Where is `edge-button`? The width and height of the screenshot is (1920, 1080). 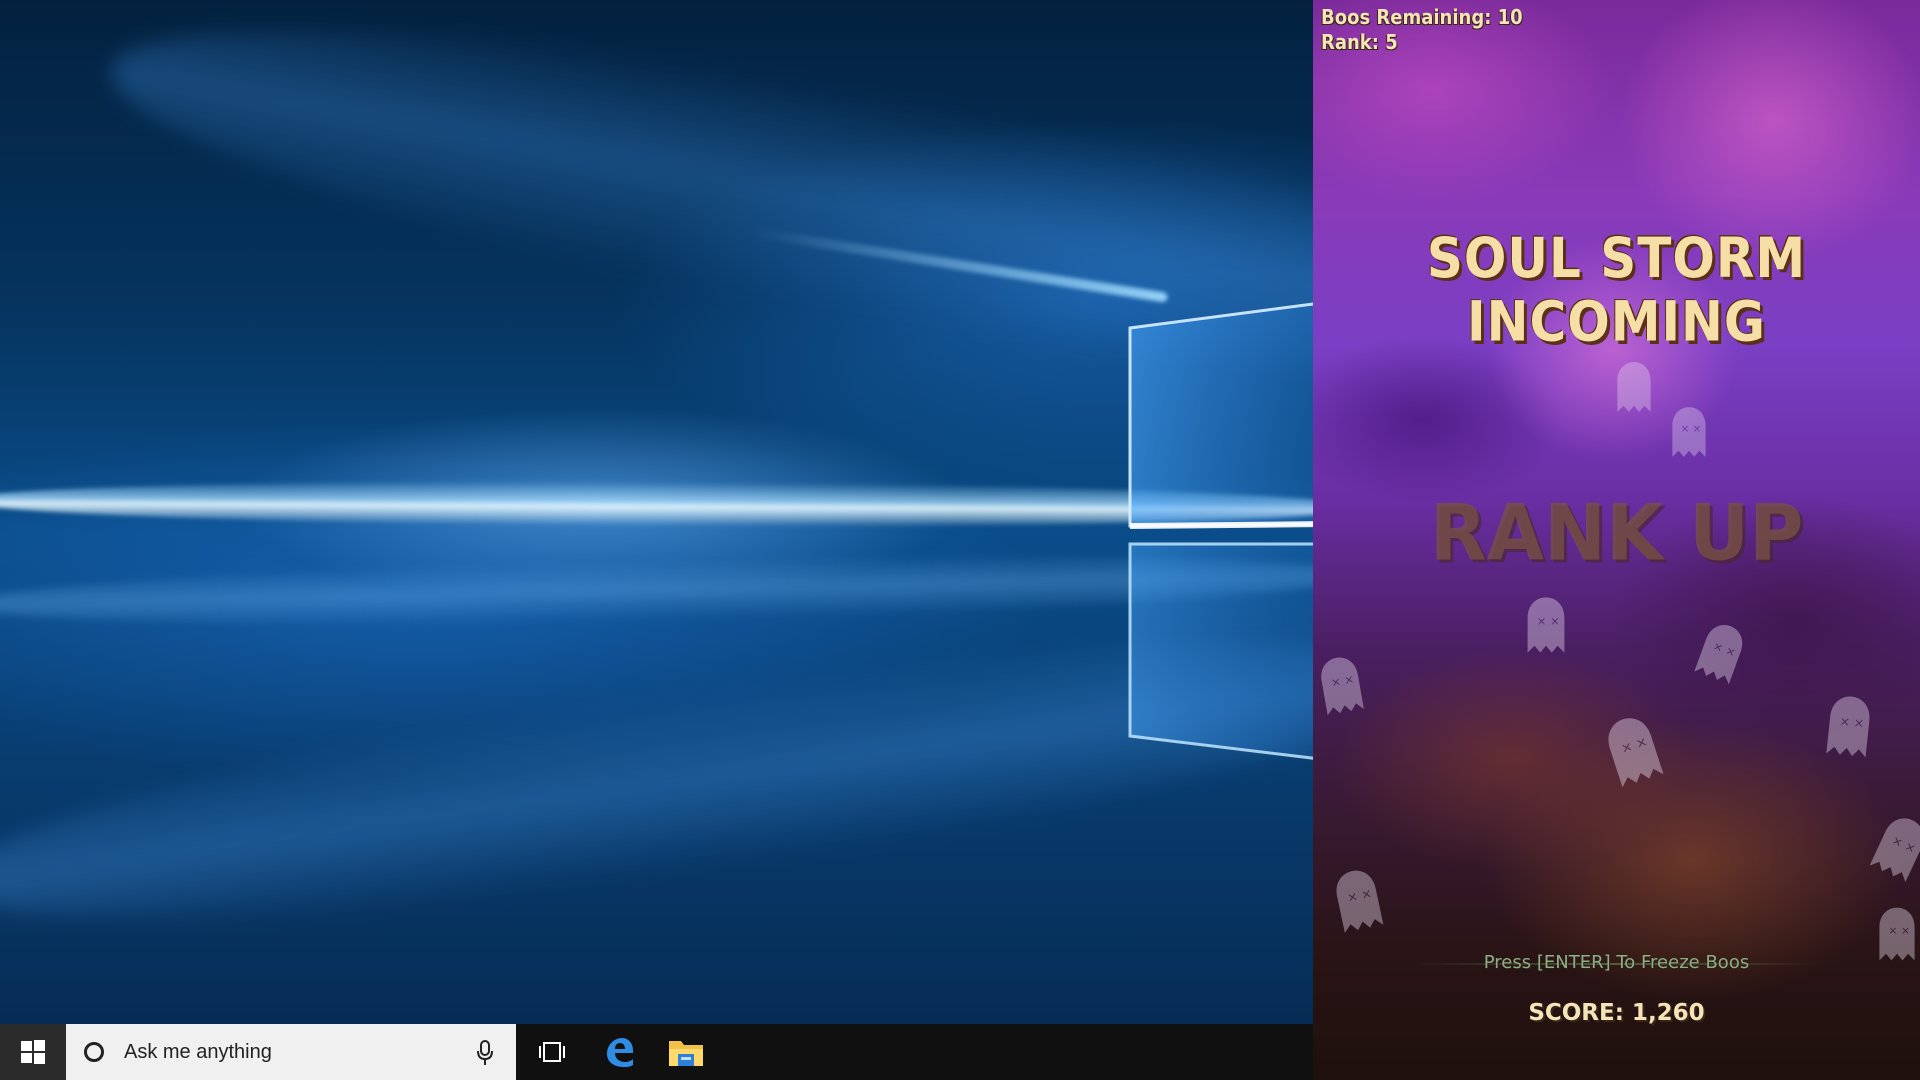 edge-button is located at coordinates (619, 1052).